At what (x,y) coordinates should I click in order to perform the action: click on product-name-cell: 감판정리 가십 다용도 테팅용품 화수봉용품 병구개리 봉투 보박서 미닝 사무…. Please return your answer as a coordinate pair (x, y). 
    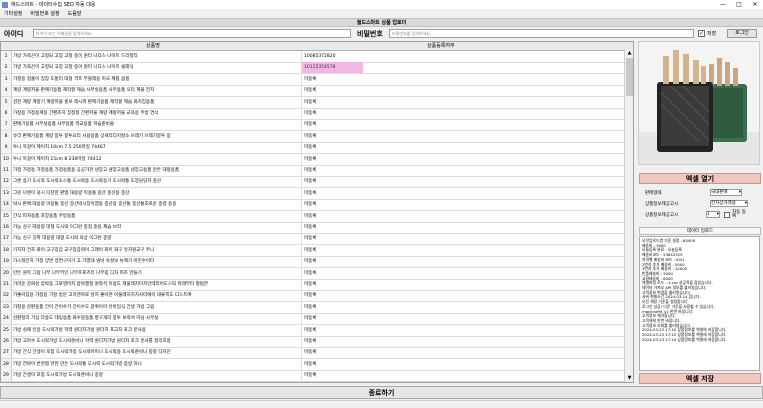
    Looking at the image, I should click on (155, 318).